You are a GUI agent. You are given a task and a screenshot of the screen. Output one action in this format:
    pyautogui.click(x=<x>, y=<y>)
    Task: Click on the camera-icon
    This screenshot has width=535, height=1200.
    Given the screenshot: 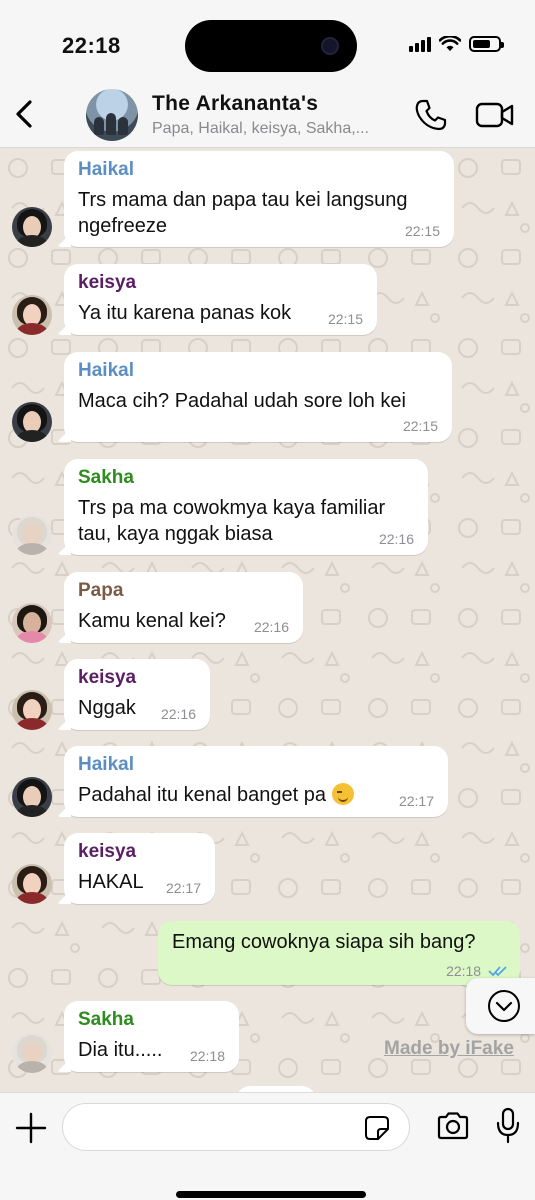 What is the action you would take?
    pyautogui.click(x=453, y=1126)
    